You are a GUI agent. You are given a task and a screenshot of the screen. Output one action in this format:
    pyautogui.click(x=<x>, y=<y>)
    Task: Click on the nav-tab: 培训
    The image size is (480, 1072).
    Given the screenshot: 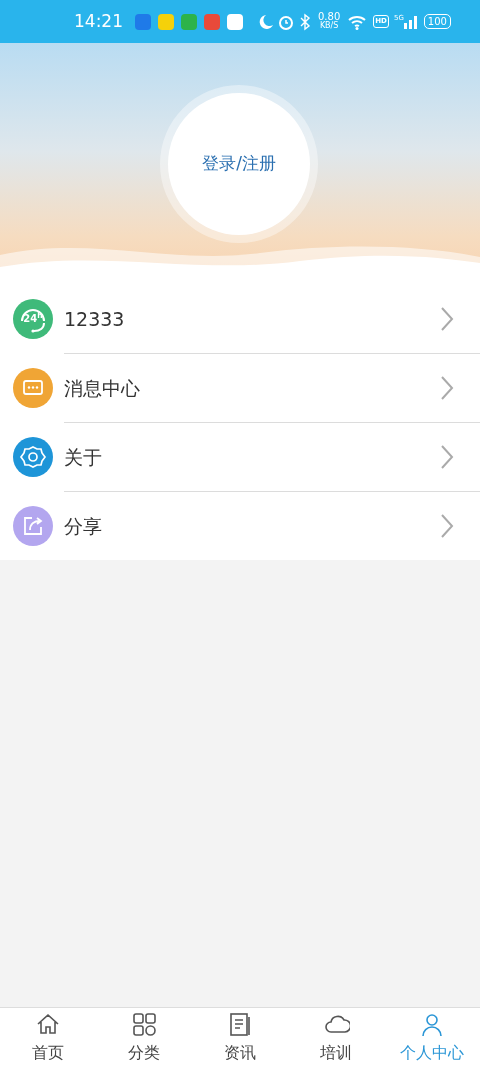 What is the action you would take?
    pyautogui.click(x=336, y=1040)
    